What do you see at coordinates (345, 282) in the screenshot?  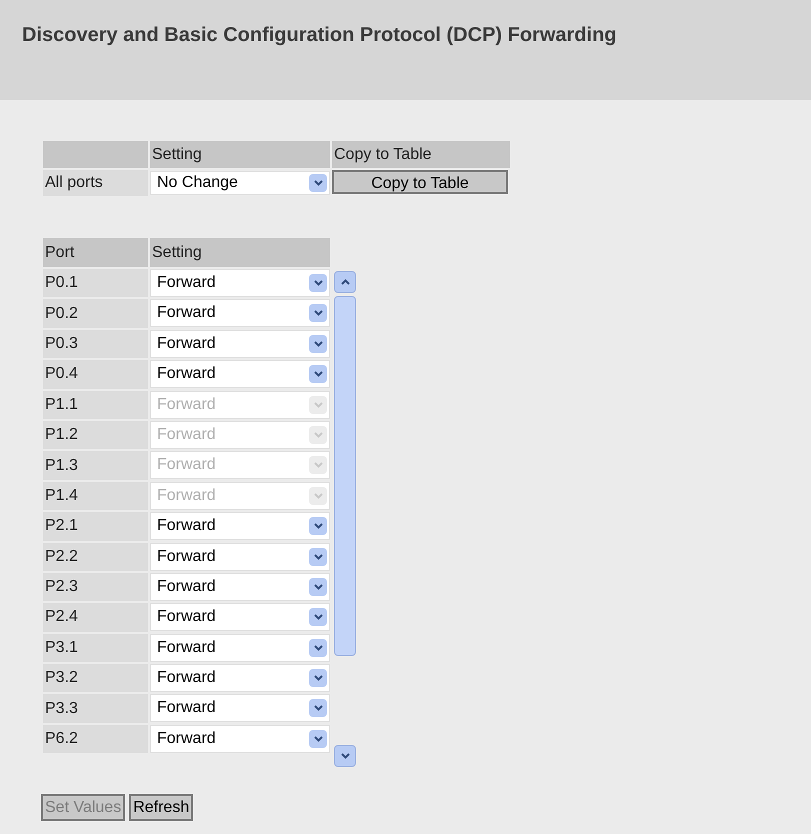 I see `chevron-up-icon` at bounding box center [345, 282].